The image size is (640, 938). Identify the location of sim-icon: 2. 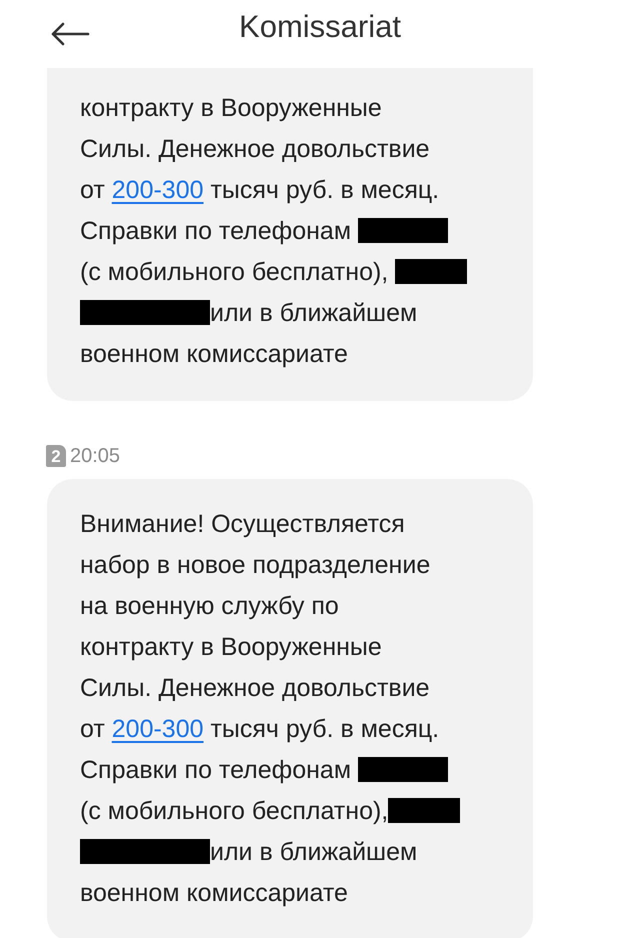
(56, 456).